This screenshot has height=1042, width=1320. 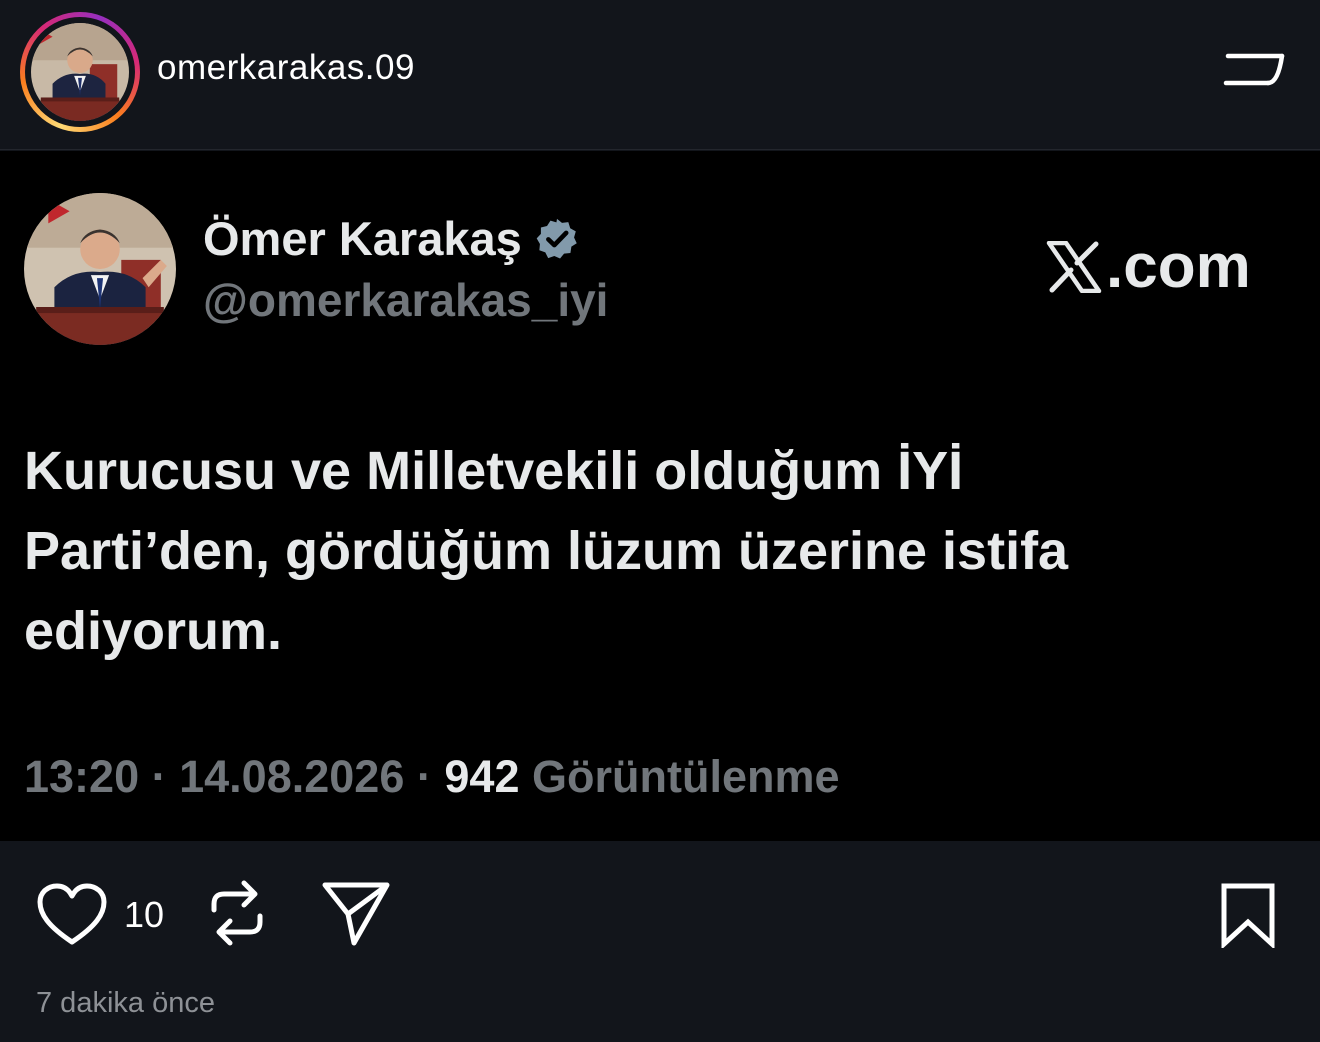 What do you see at coordinates (144, 915) in the screenshot?
I see `like-count: 10` at bounding box center [144, 915].